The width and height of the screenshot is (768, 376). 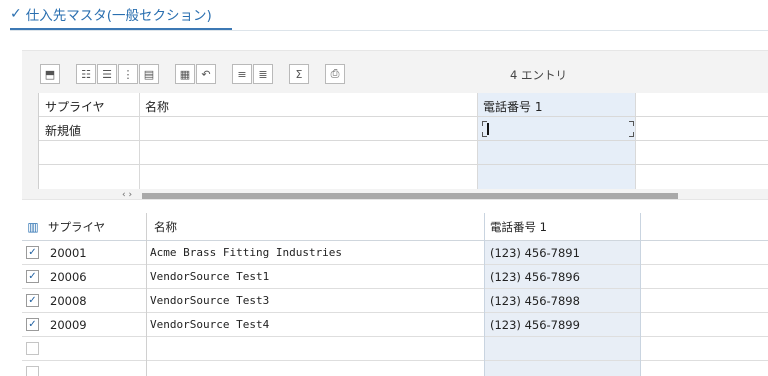 I want to click on list-numbered-button: ☷, so click(x=86, y=74).